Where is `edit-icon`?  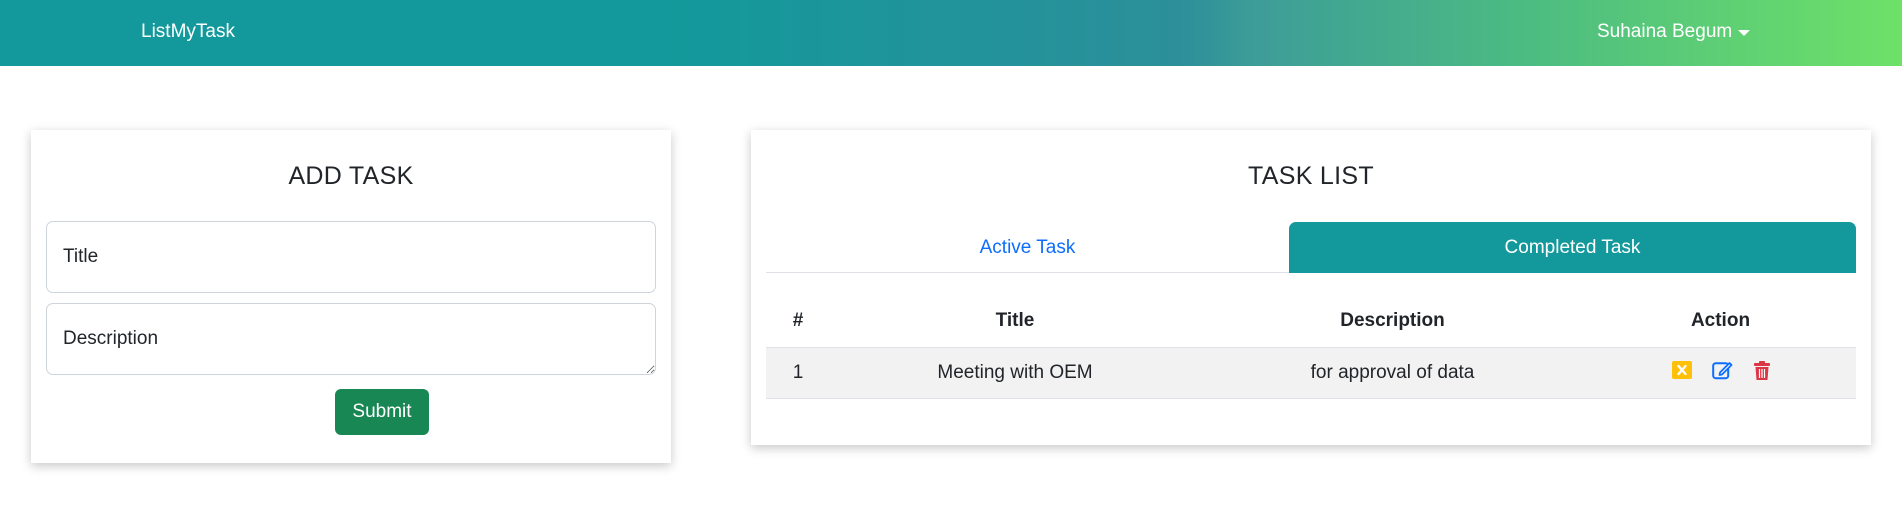 edit-icon is located at coordinates (1722, 370).